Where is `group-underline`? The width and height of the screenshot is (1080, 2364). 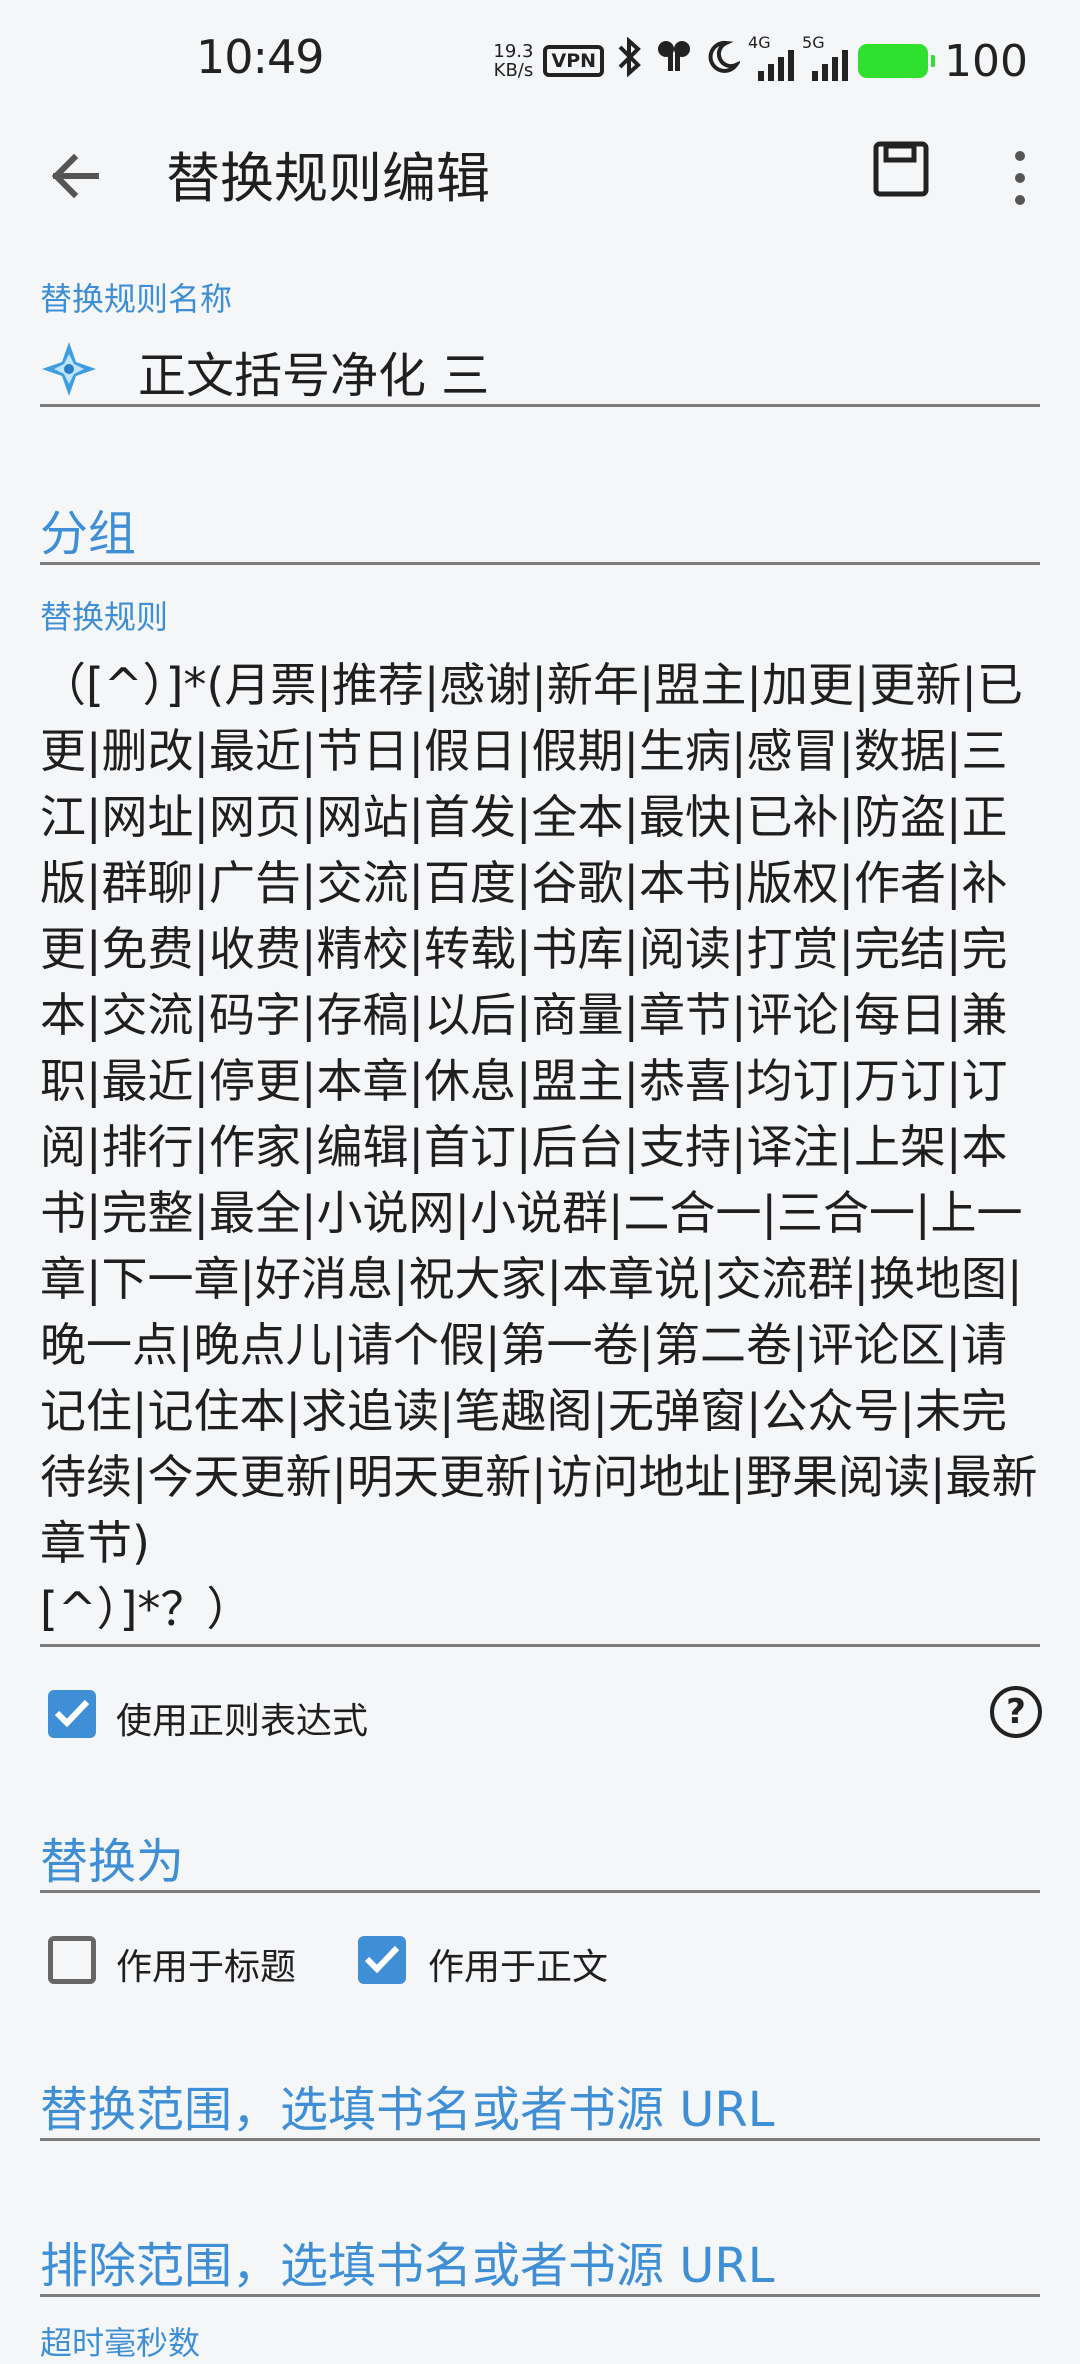 group-underline is located at coordinates (540, 563).